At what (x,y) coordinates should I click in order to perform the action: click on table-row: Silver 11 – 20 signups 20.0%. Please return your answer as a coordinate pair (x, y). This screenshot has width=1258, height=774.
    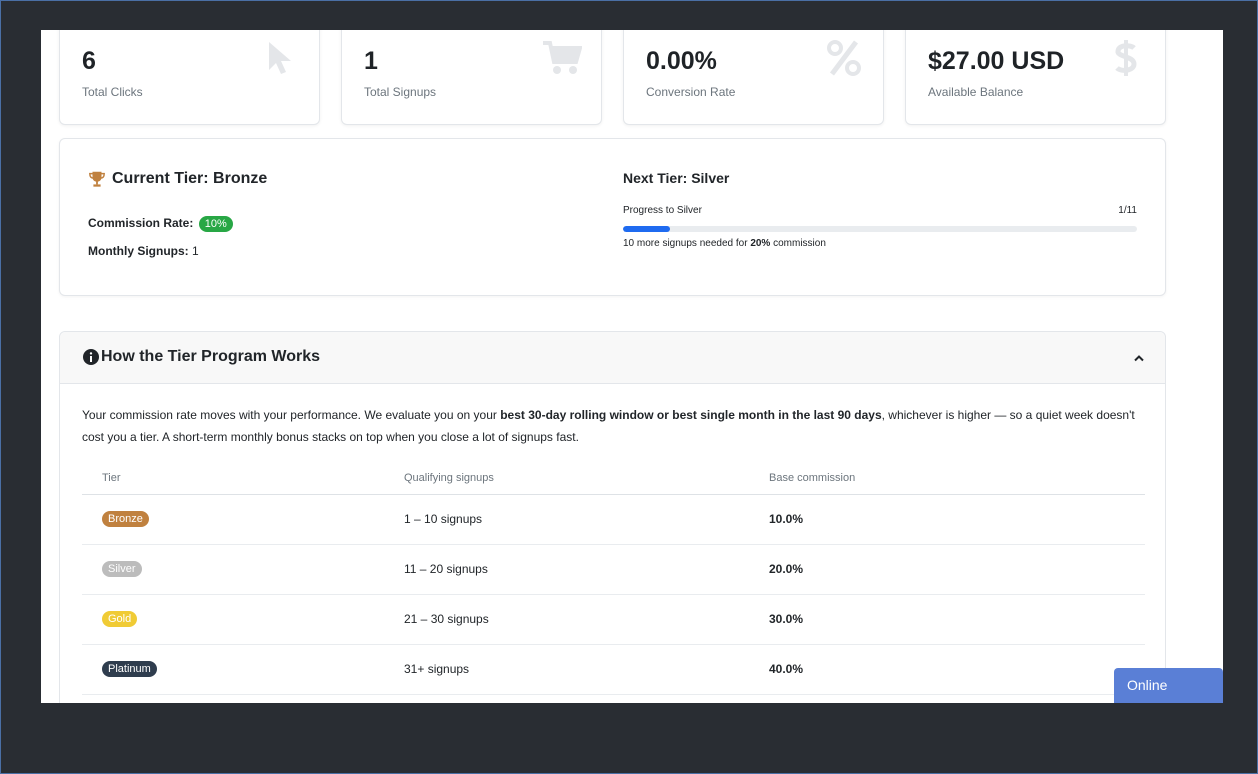
    Looking at the image, I should click on (613, 569).